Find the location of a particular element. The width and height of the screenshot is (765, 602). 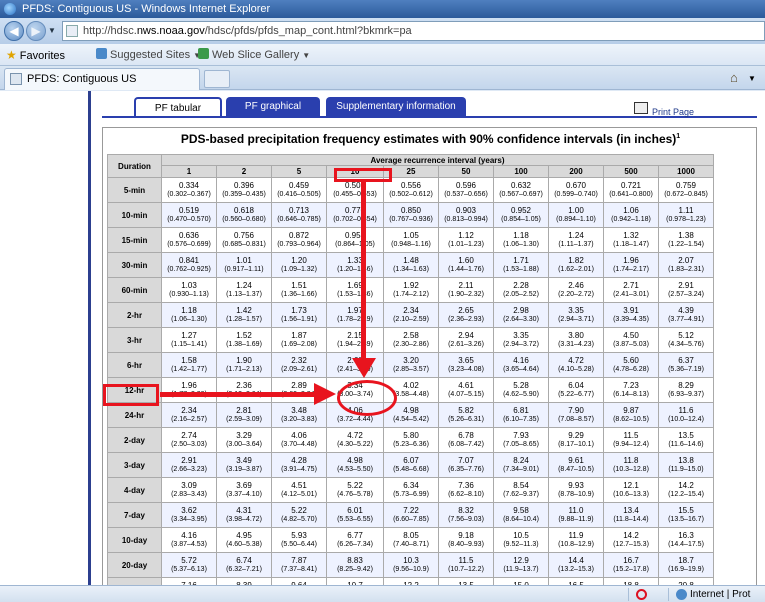

confidence-interval: (10.8–12.9) is located at coordinates (576, 544).